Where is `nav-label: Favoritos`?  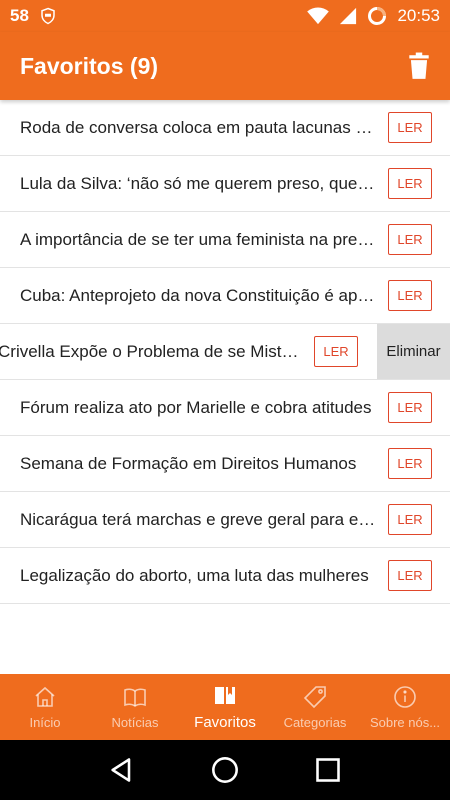
nav-label: Favoritos is located at coordinates (225, 722).